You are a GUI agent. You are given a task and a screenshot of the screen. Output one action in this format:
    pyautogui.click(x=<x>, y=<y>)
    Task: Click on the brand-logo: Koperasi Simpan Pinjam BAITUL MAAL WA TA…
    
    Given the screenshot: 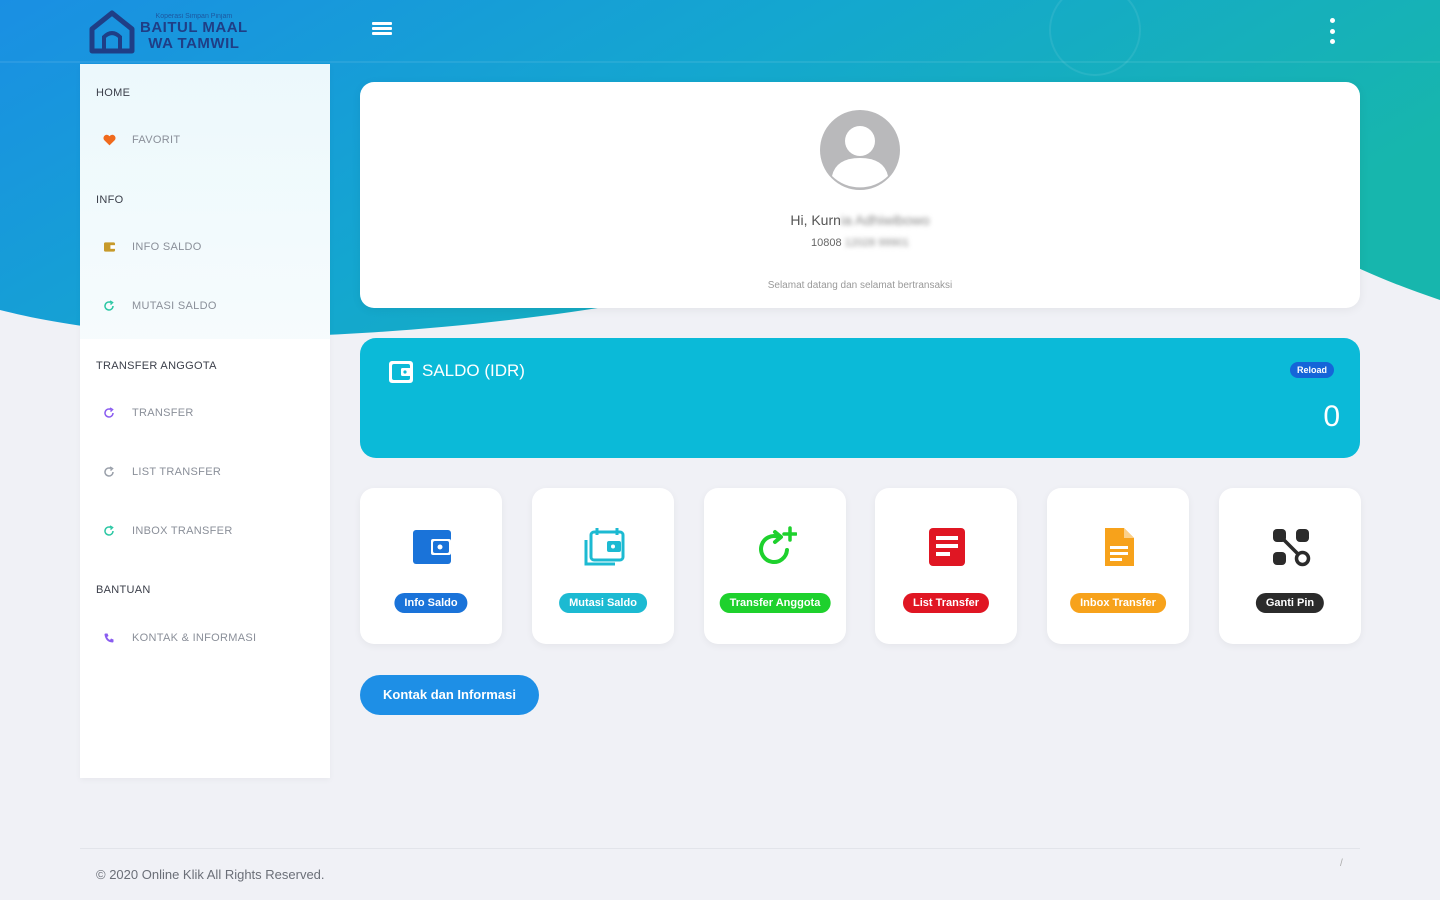 What is the action you would take?
    pyautogui.click(x=178, y=32)
    